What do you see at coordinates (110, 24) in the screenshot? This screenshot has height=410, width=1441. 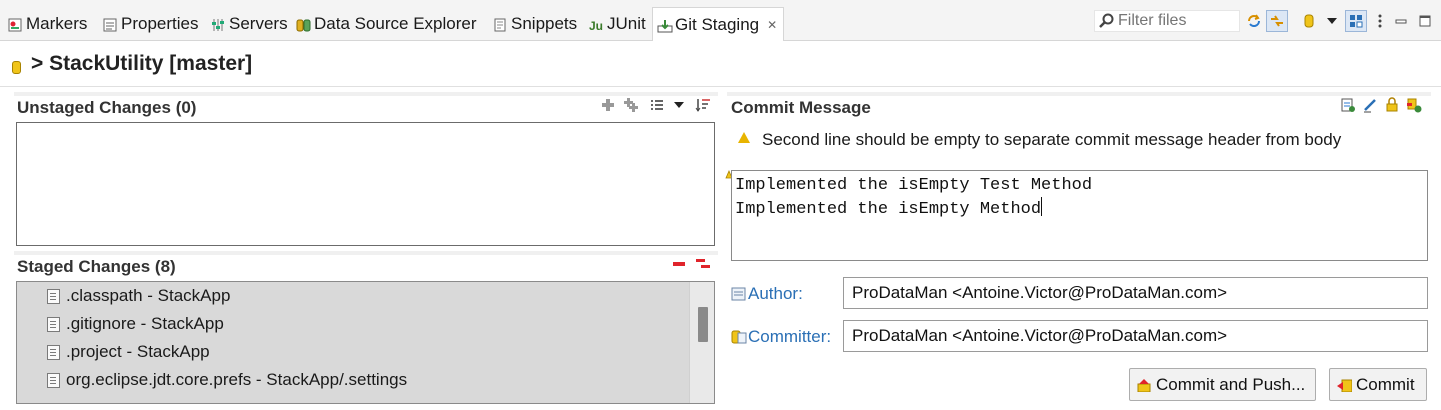 I see `properties-icon` at bounding box center [110, 24].